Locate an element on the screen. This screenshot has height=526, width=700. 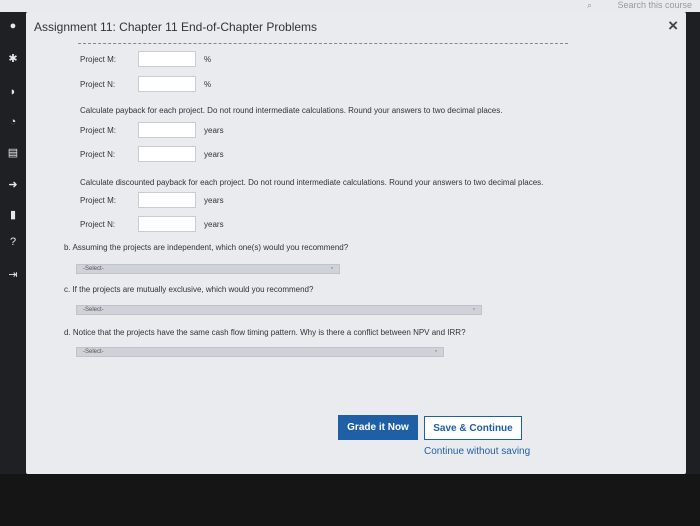
question-c-select: -Select- ◦ is located at coordinates (279, 310).